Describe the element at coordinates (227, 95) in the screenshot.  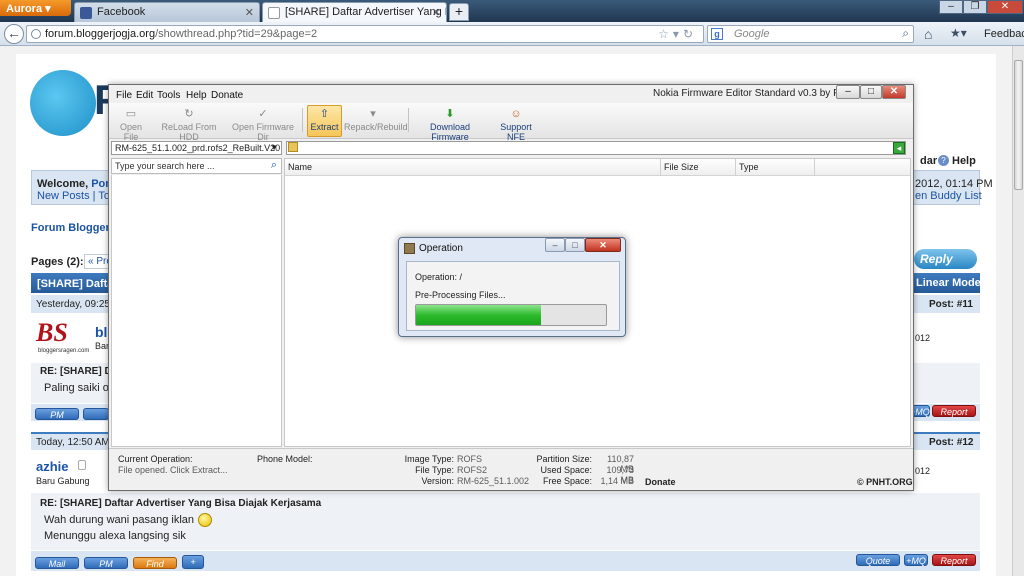
I see `menu-donate: Donate` at that location.